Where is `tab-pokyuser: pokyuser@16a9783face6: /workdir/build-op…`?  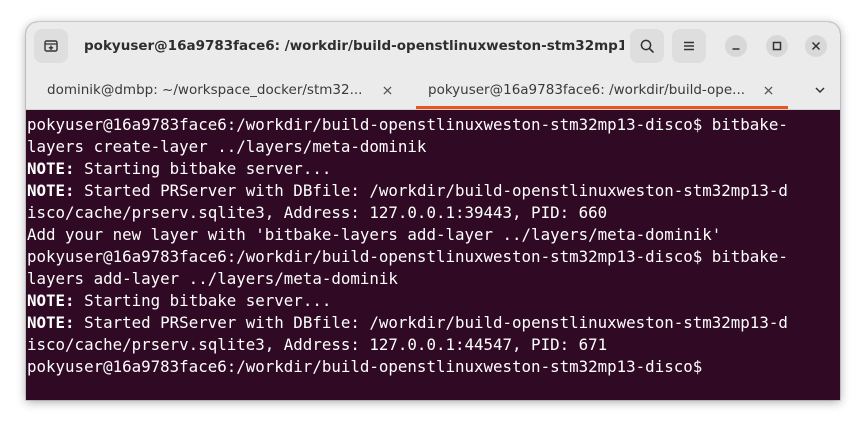
tab-pokyuser: pokyuser@16a9783face6: /workdir/build-op… is located at coordinates (602, 90).